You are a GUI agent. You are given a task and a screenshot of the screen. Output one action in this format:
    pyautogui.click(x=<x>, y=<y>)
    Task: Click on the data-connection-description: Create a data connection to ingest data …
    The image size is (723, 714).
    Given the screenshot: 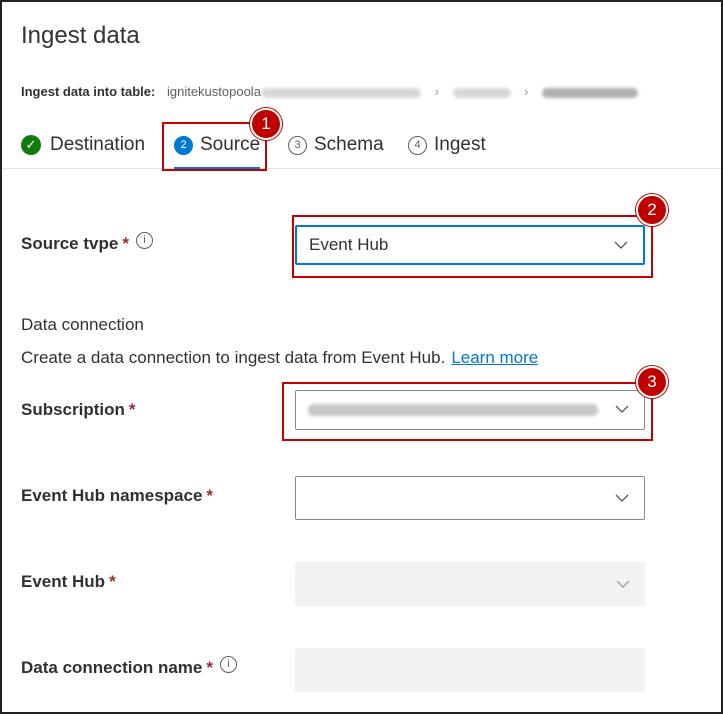 What is the action you would take?
    pyautogui.click(x=279, y=358)
    